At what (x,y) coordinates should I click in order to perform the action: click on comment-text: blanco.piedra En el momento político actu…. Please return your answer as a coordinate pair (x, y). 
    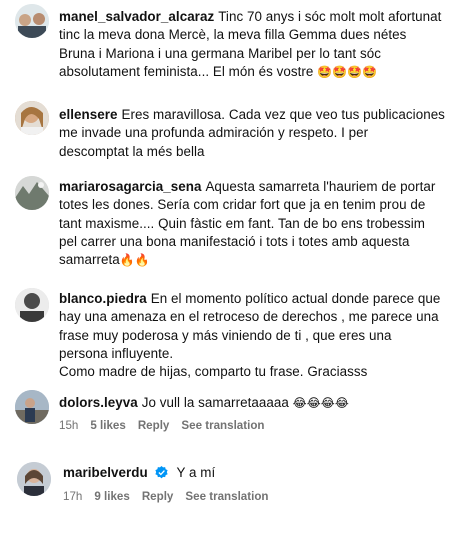
    Looking at the image, I should click on (250, 335).